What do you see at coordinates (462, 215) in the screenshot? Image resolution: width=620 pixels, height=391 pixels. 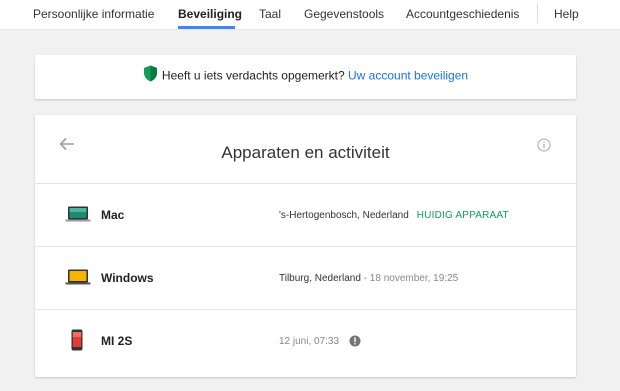 I see `current-device-badge: HUIDIG APPARAAT` at bounding box center [462, 215].